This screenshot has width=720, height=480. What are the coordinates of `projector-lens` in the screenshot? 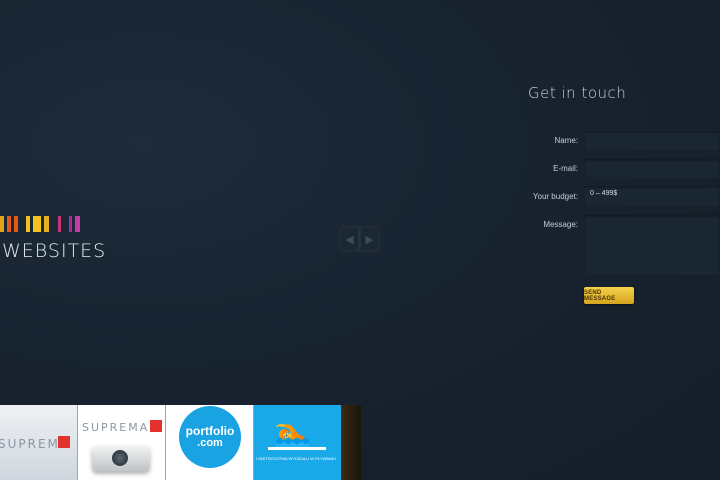 It's located at (120, 458).